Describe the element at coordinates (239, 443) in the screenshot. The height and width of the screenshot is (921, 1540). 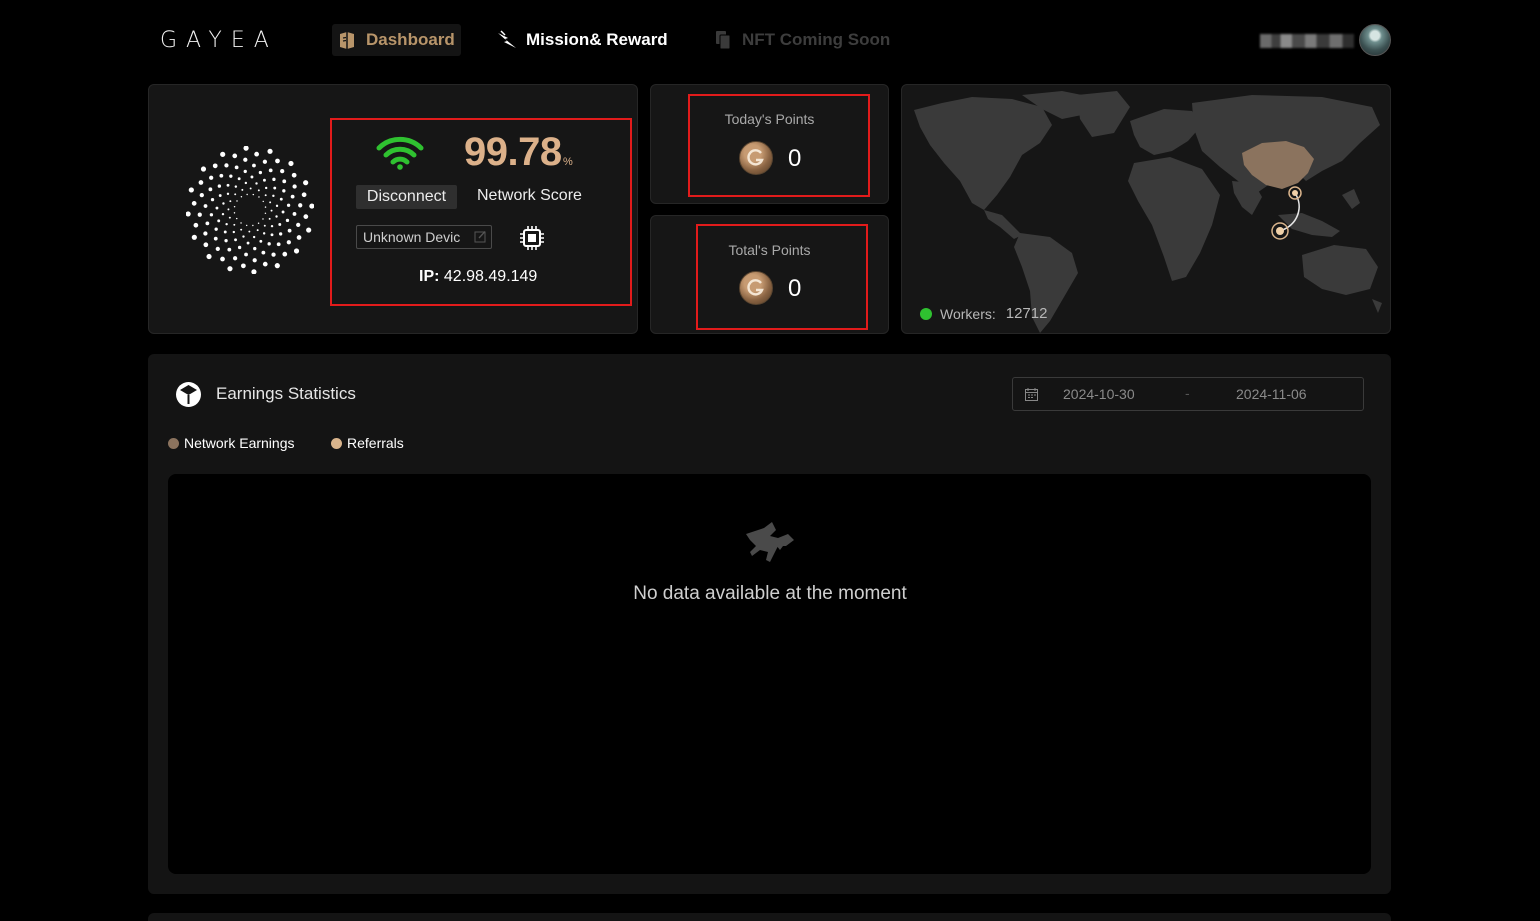
I see `legend-network-earnings-label: Network Earnings` at that location.